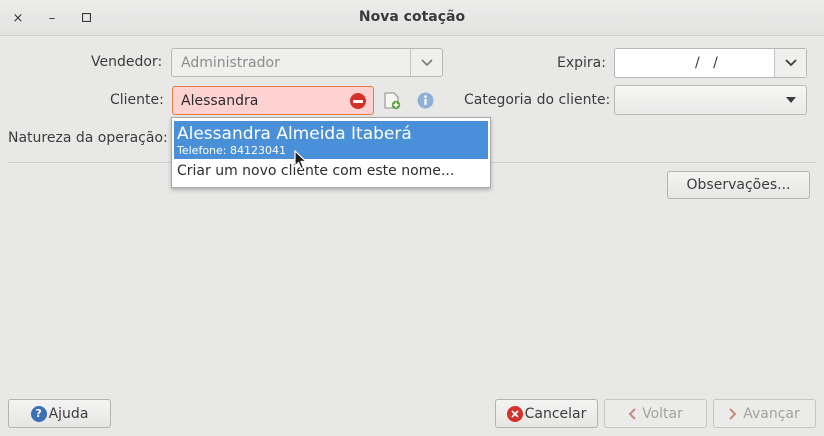  I want to click on window-title: Nova cotação, so click(412, 17).